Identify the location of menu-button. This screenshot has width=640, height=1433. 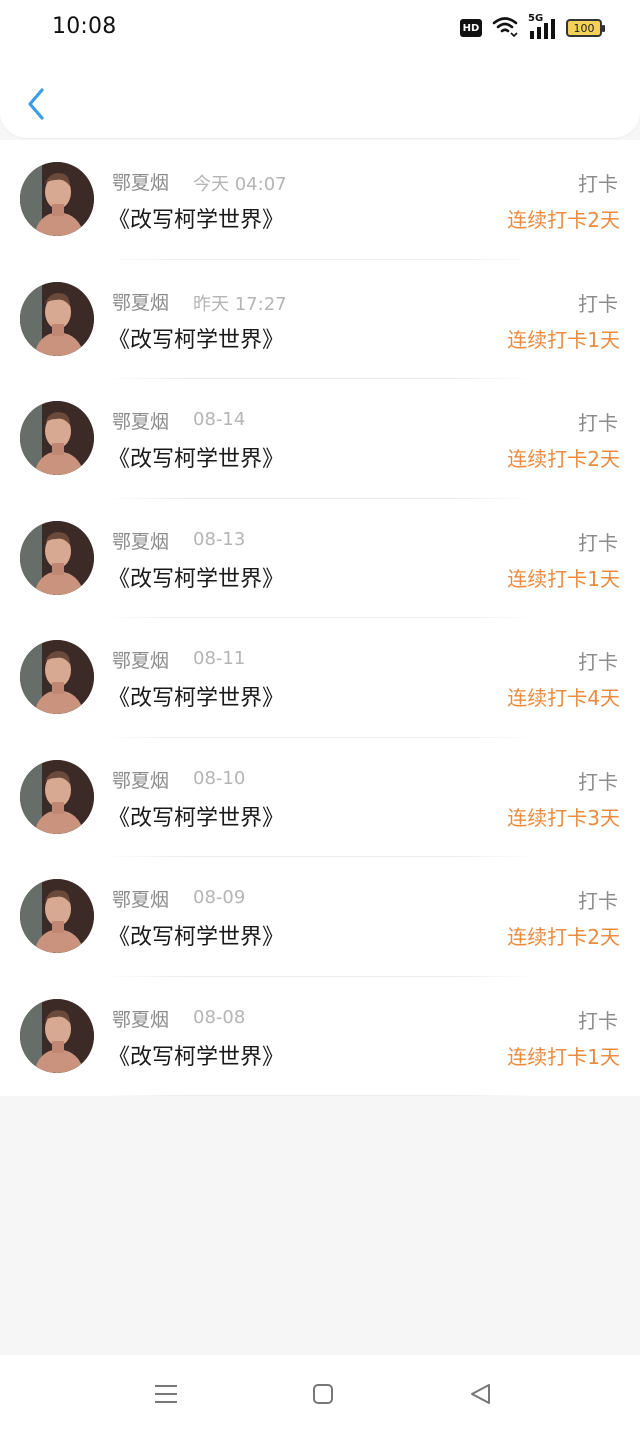
(166, 1394).